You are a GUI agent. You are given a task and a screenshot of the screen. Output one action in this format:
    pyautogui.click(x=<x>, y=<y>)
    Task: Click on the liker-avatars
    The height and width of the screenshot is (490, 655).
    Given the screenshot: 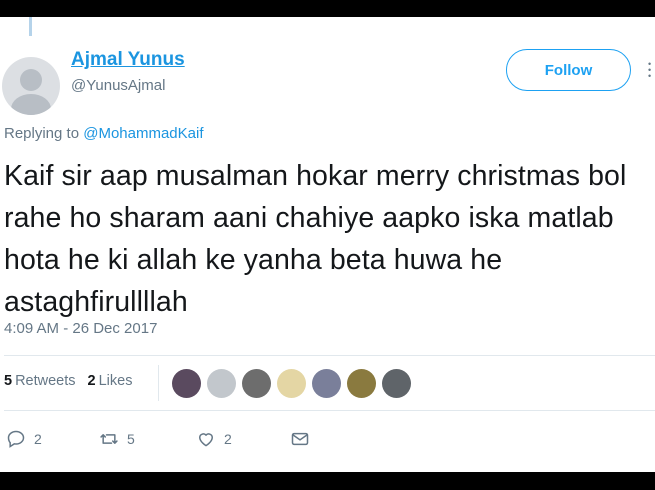 What is the action you would take?
    pyautogui.click(x=291, y=383)
    